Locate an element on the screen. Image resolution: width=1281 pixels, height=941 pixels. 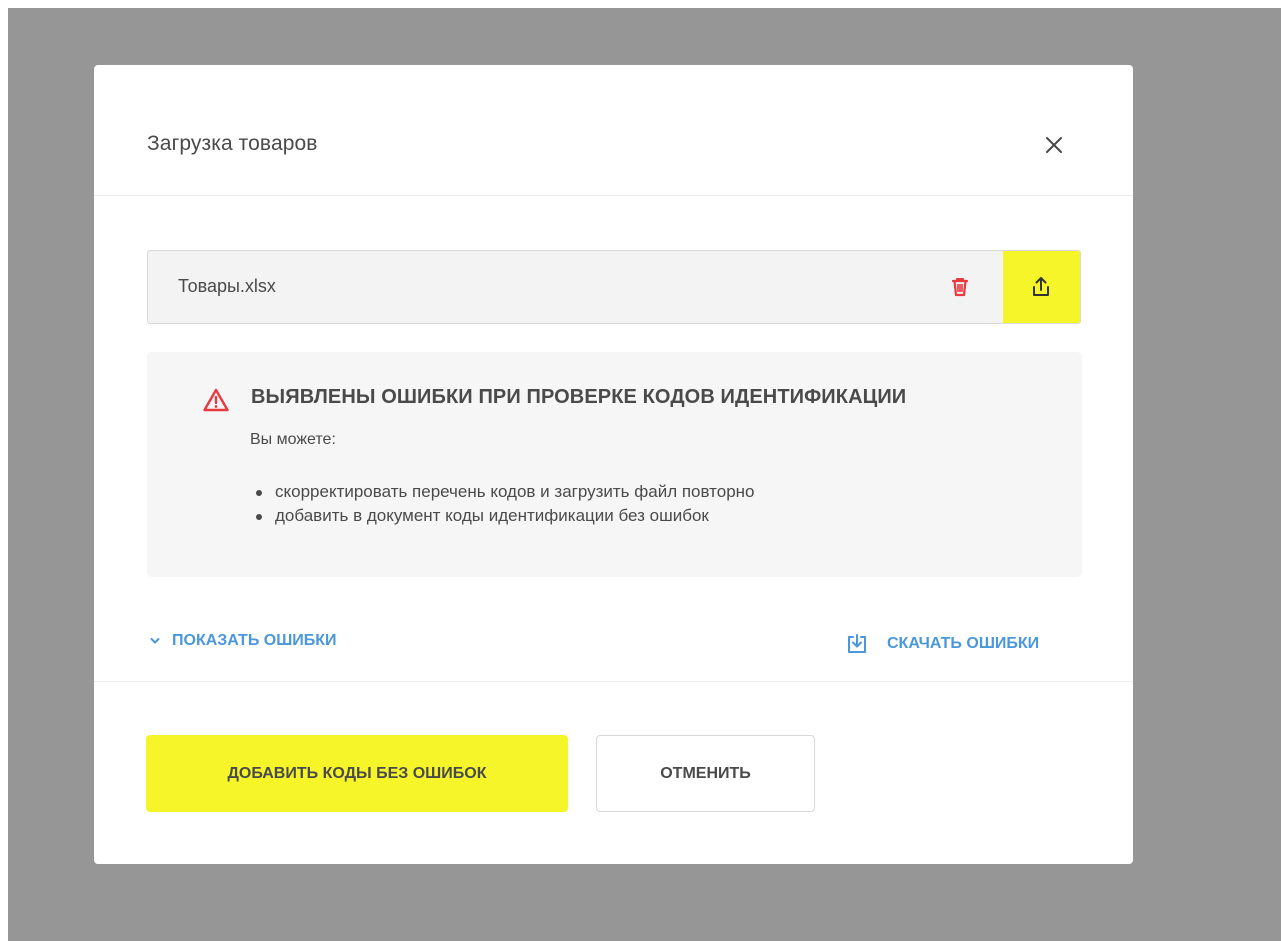
upload-icon is located at coordinates (1041, 286).